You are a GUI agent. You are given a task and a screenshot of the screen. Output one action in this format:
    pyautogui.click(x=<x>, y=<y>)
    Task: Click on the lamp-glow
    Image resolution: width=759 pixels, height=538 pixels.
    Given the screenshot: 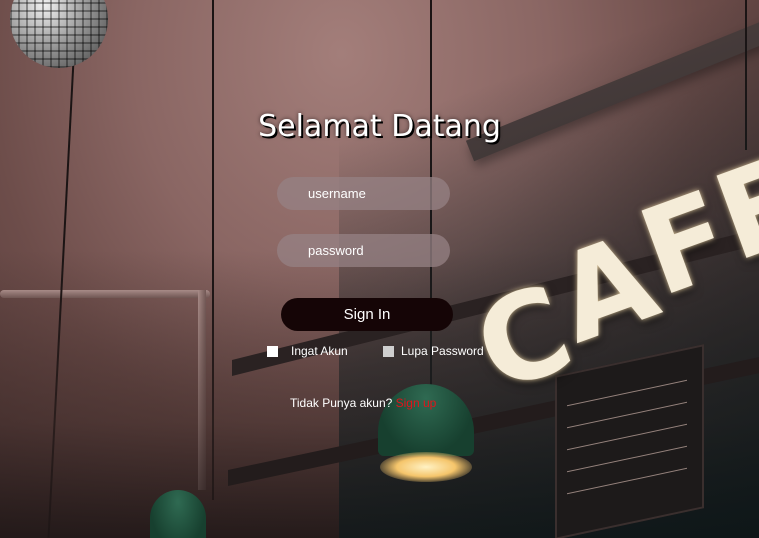 What is the action you would take?
    pyautogui.click(x=426, y=467)
    